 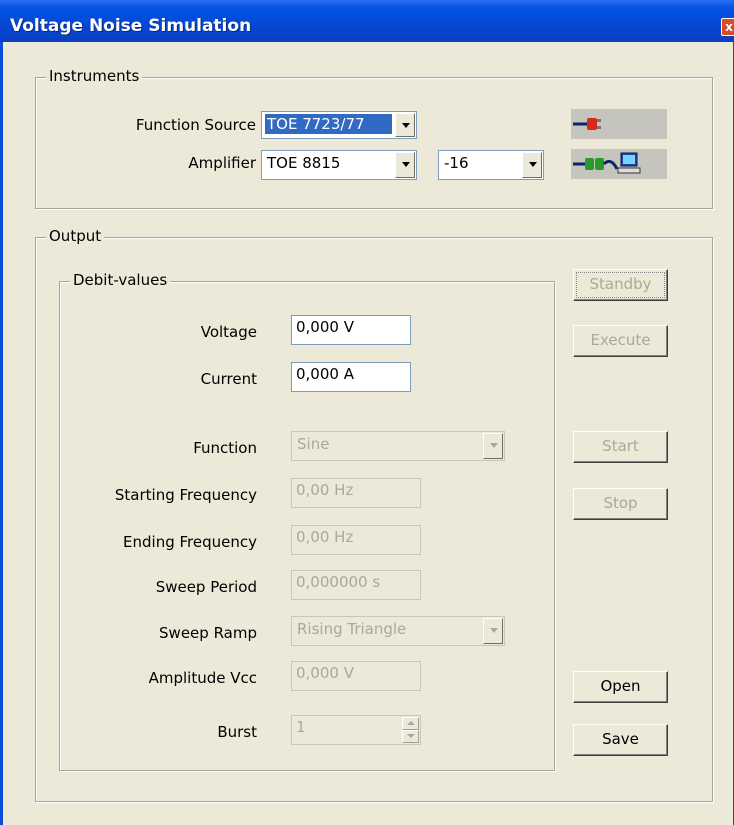 I want to click on close-button: x, so click(x=727, y=27).